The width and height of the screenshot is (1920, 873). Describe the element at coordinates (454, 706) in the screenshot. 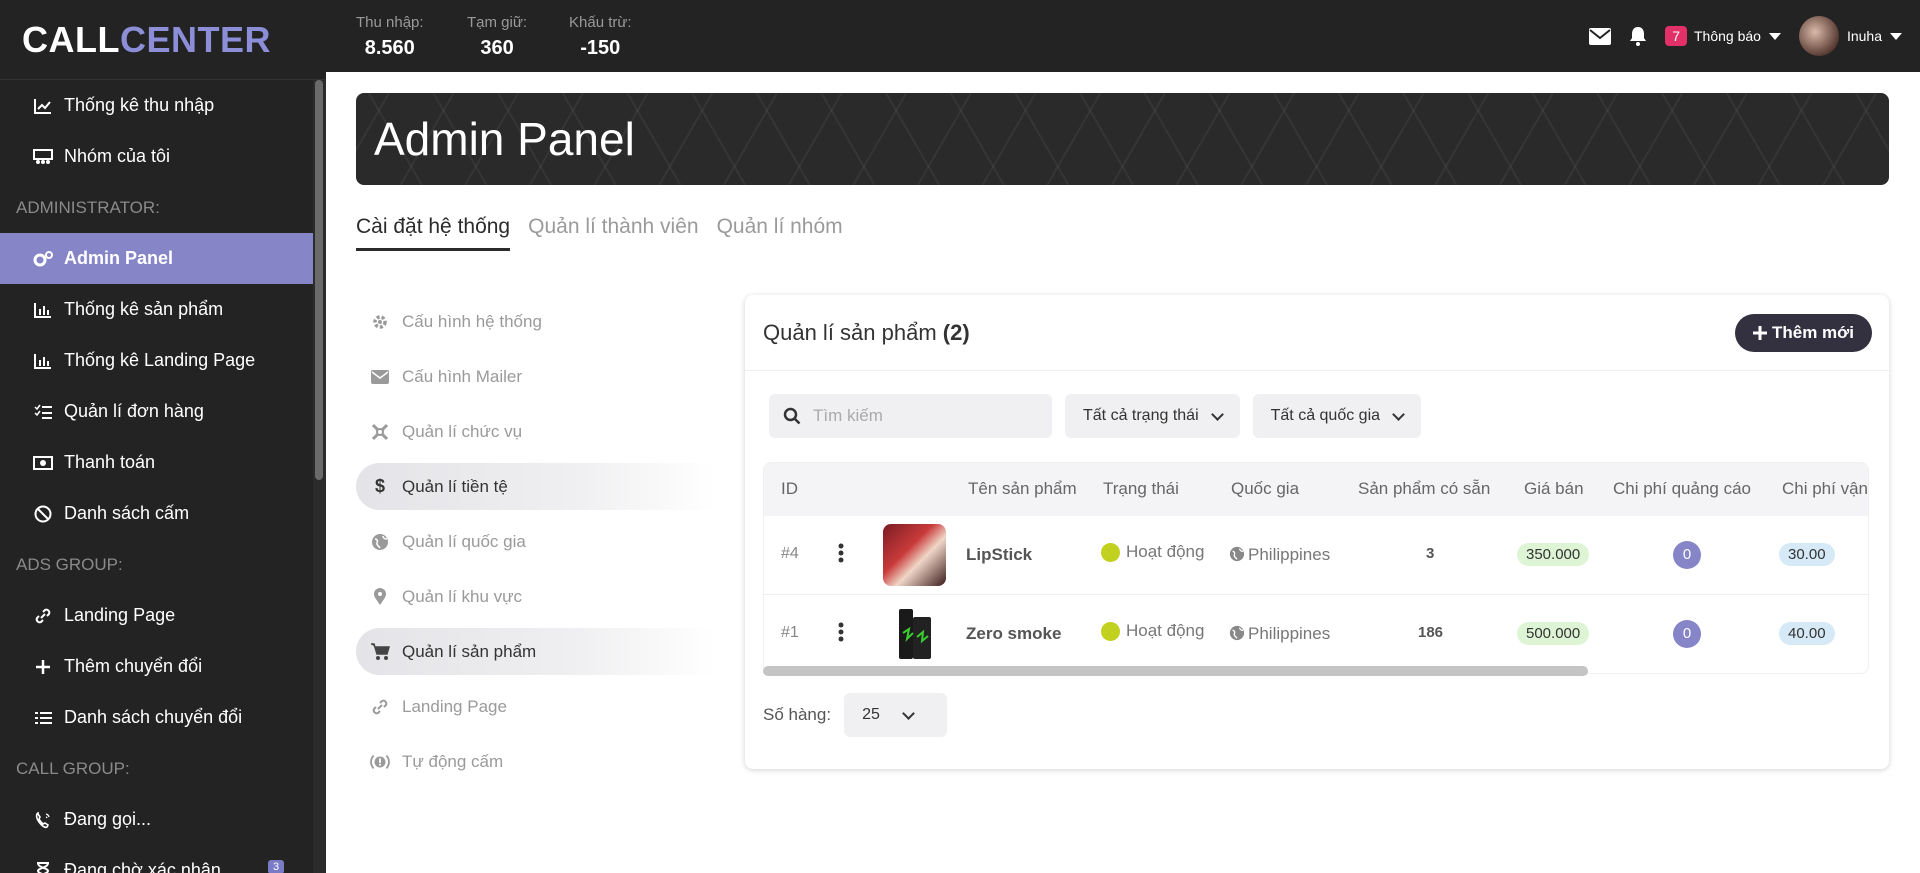

I see `settings-nav-label: Landing Page` at that location.